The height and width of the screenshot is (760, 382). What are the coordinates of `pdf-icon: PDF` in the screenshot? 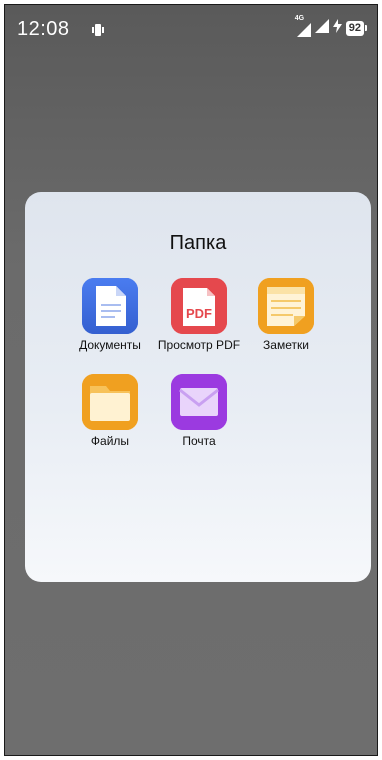 It's located at (199, 306).